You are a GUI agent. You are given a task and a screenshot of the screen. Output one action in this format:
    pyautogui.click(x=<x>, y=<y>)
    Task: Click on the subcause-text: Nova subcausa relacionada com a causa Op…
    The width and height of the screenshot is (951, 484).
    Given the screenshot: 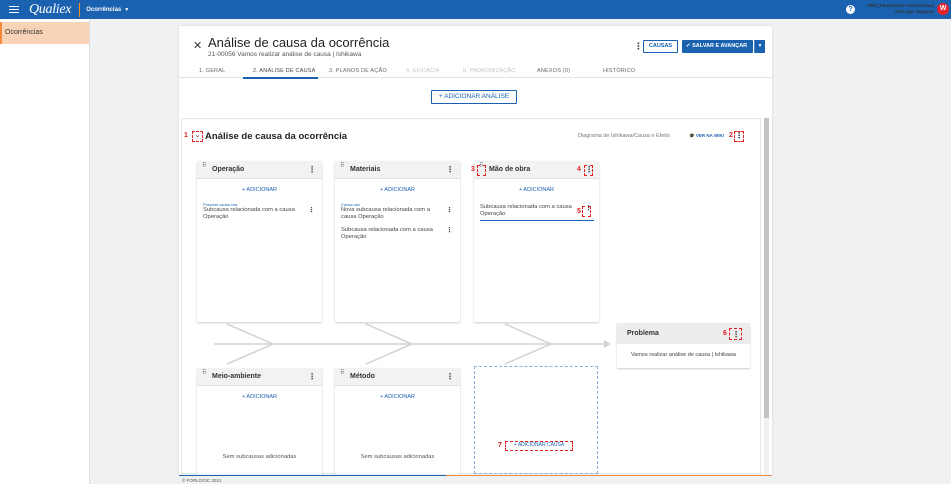 What is the action you would take?
    pyautogui.click(x=385, y=213)
    